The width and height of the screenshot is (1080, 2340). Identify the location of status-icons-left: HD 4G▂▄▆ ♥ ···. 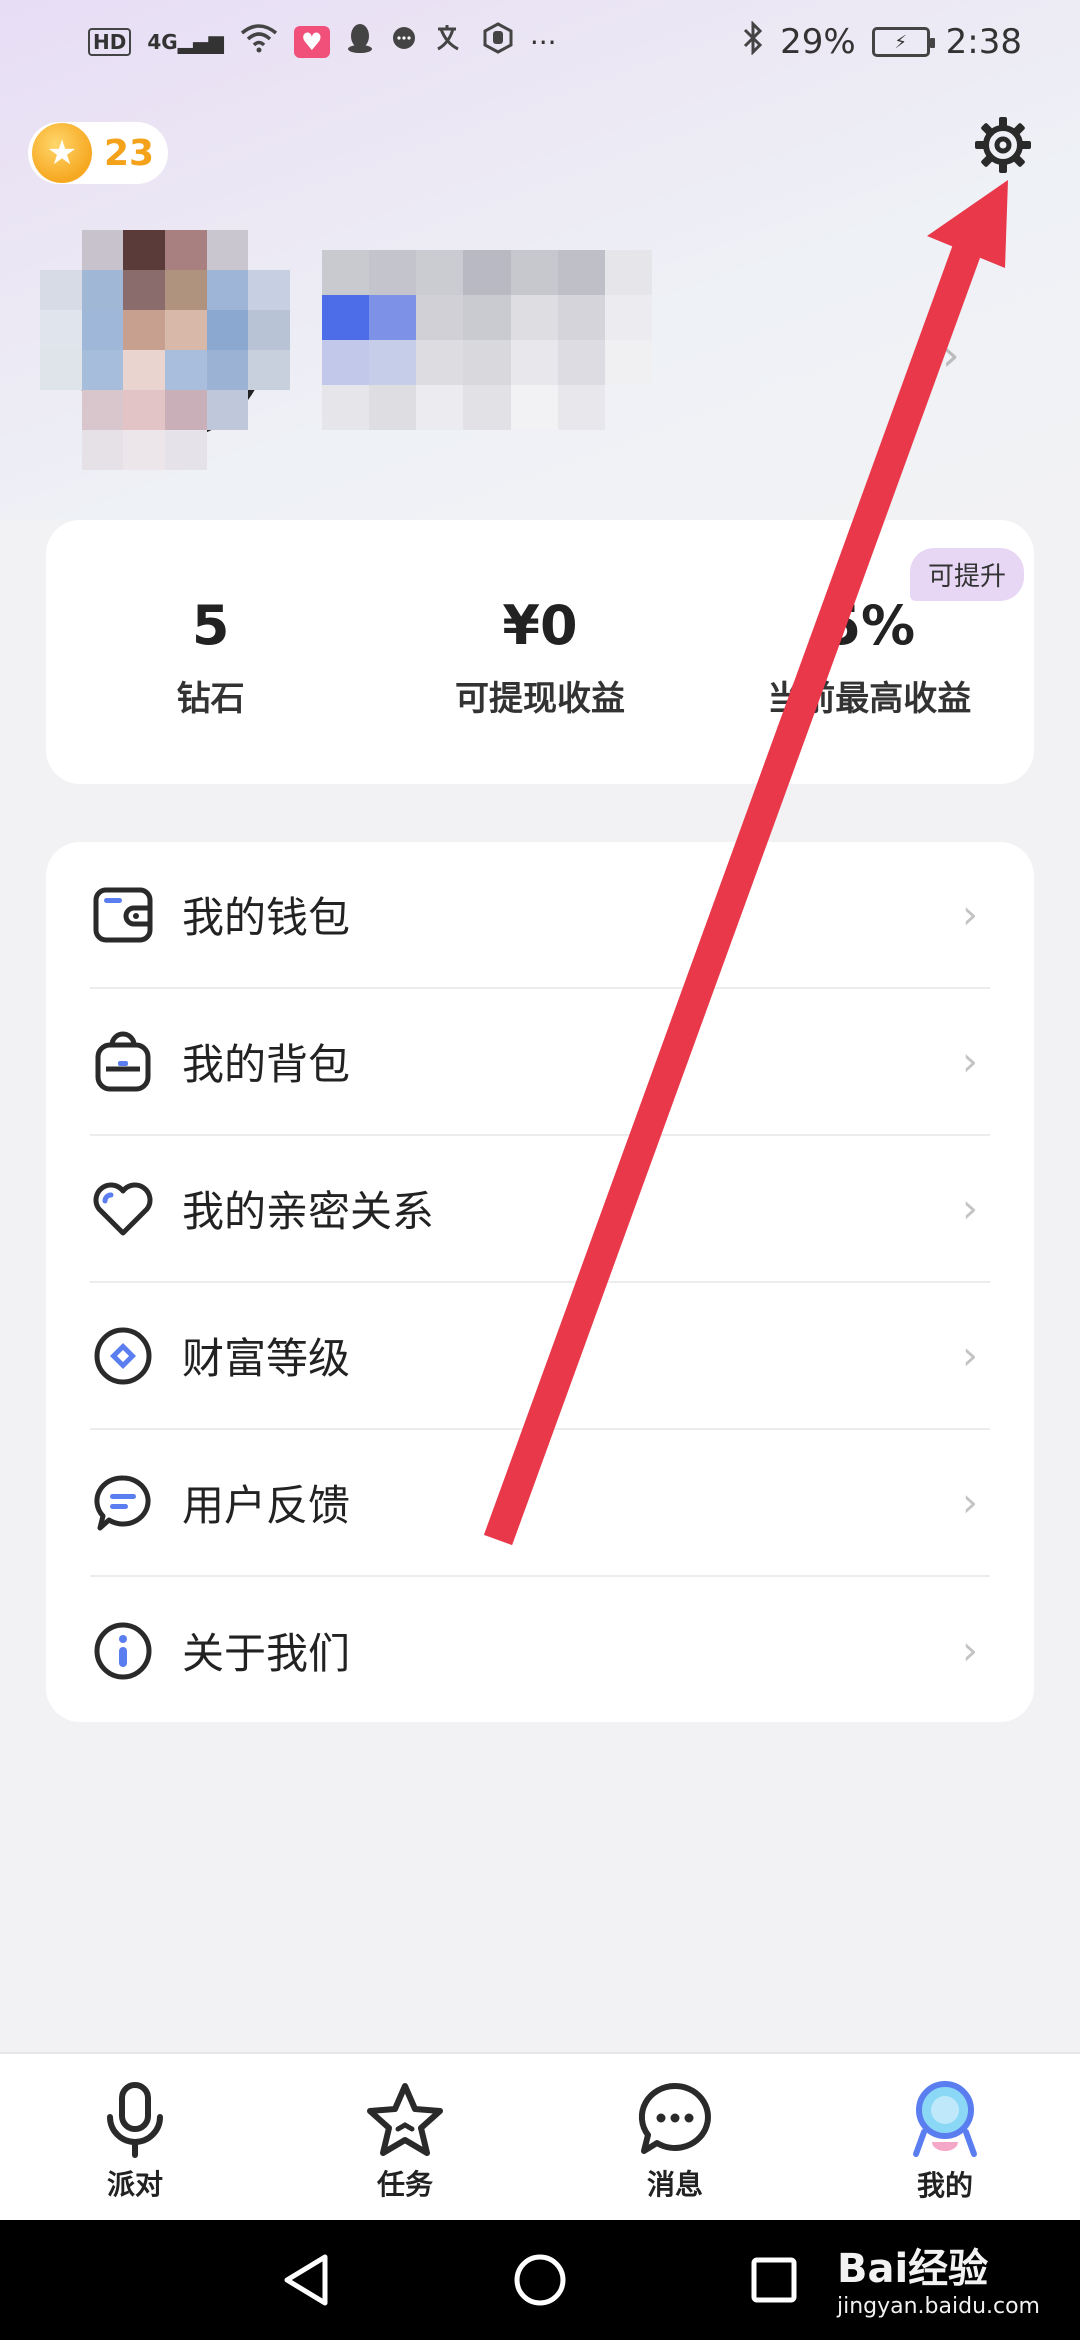
(322, 42).